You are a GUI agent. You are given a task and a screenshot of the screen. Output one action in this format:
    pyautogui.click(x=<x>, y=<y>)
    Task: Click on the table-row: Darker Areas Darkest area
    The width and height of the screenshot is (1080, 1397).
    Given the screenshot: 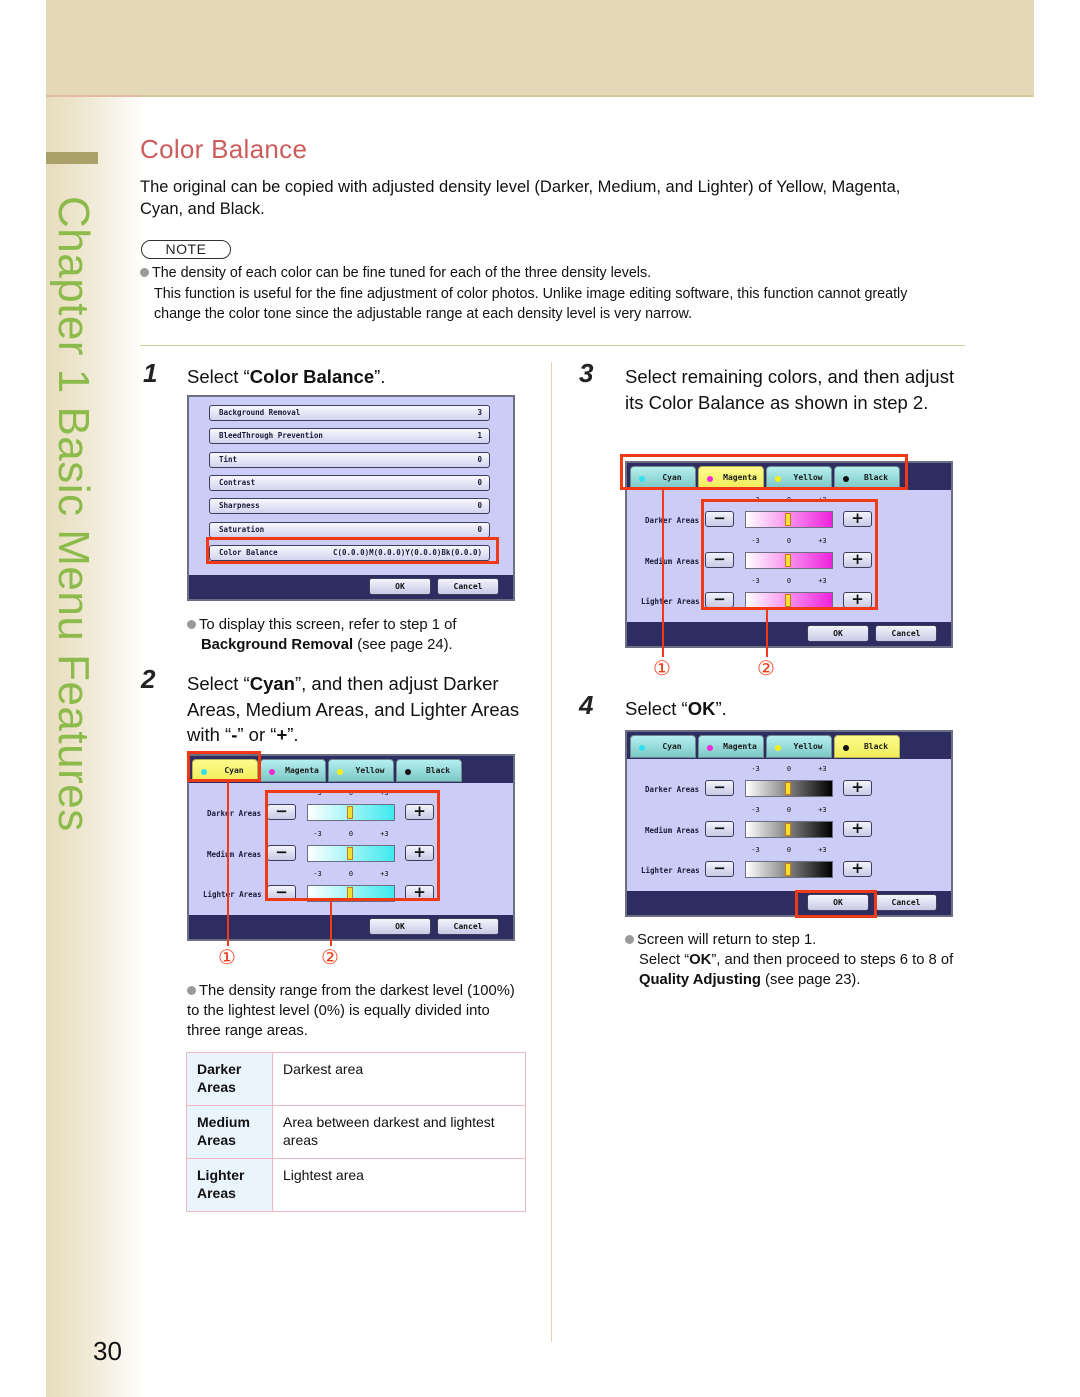 What is the action you would take?
    pyautogui.click(x=356, y=1079)
    